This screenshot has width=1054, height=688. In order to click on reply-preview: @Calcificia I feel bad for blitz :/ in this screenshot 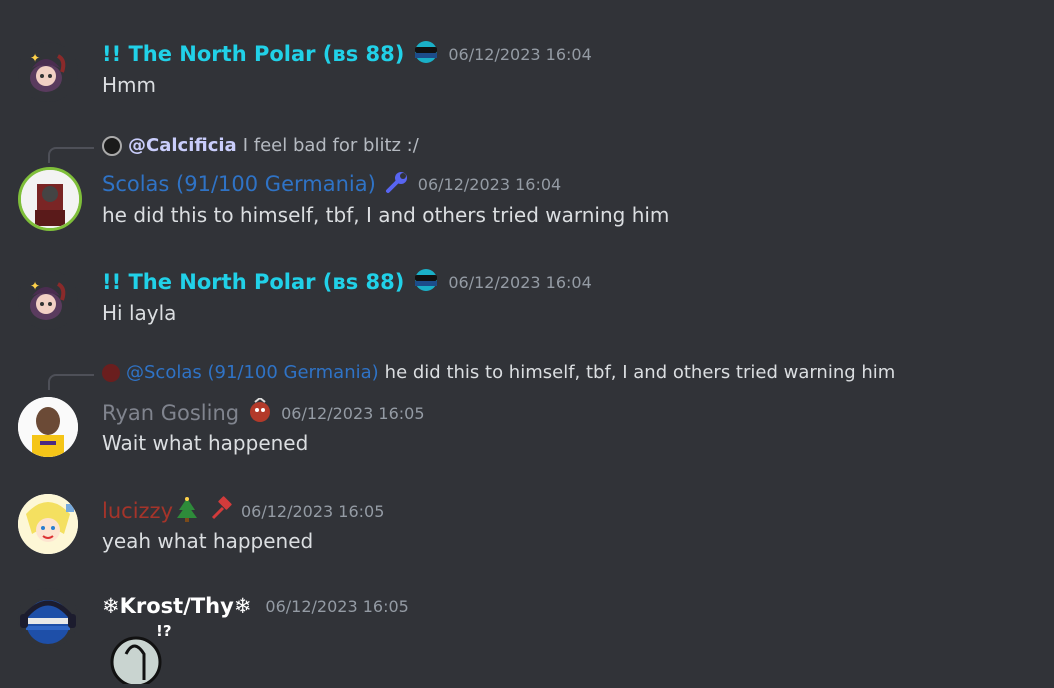, I will do `click(260, 145)`.